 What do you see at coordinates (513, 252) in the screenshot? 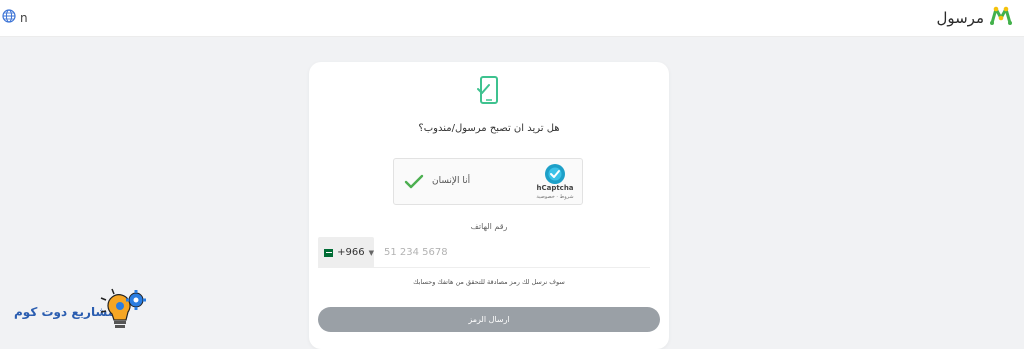
I see `phone-input` at bounding box center [513, 252].